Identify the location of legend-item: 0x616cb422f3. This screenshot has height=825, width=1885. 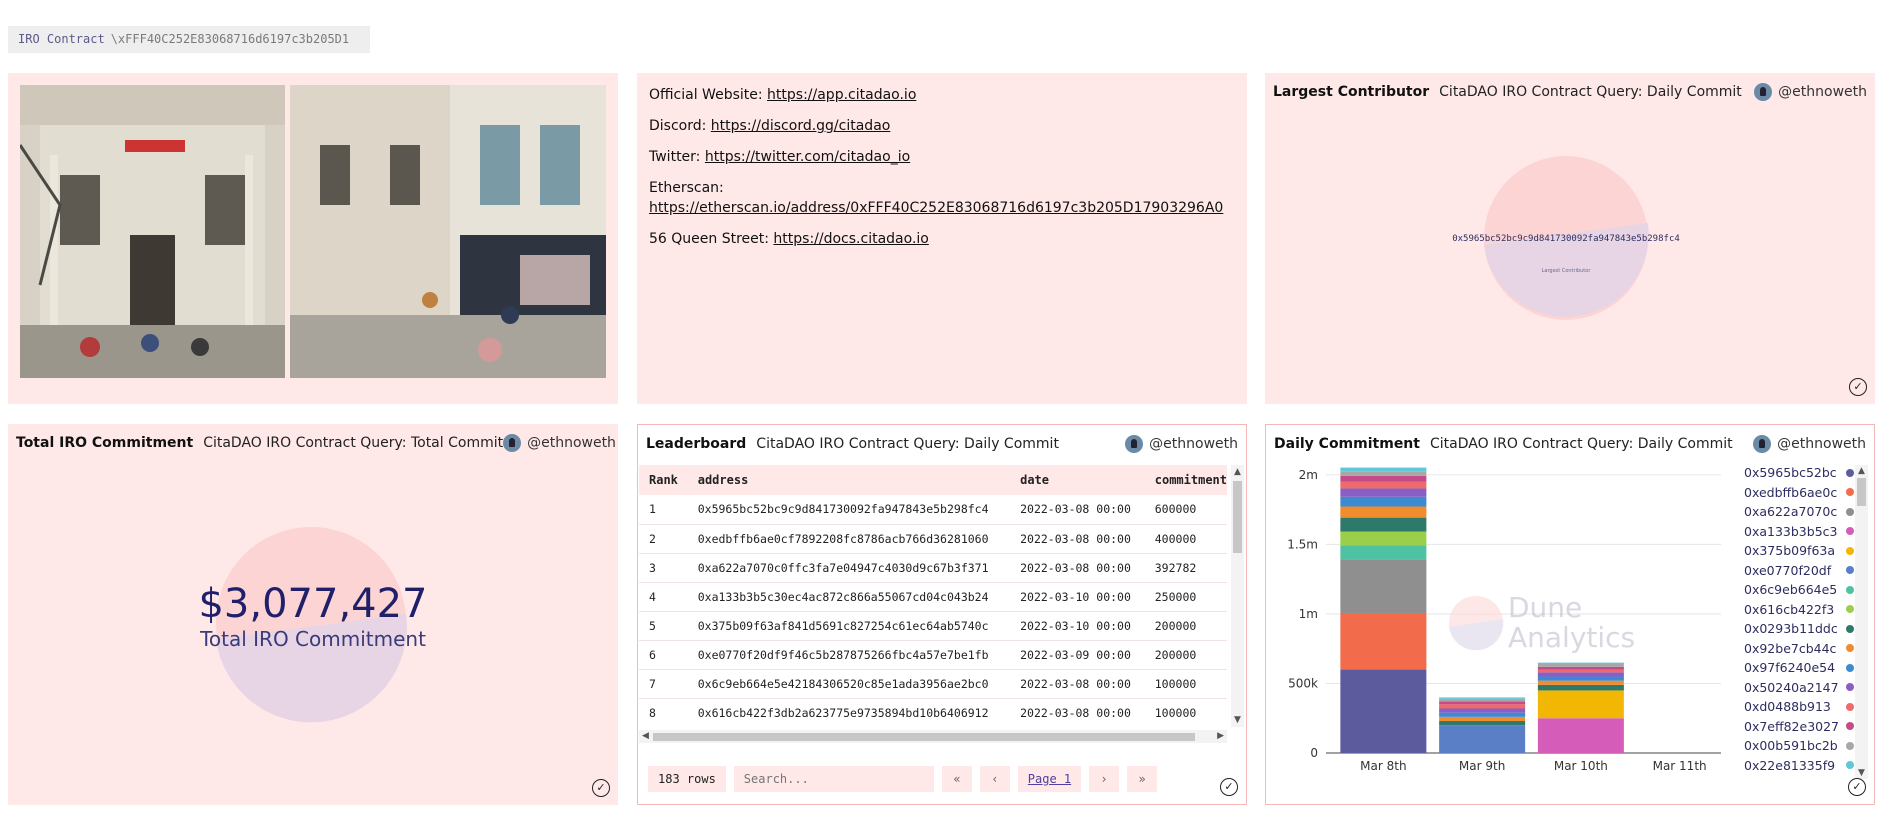
(1791, 610).